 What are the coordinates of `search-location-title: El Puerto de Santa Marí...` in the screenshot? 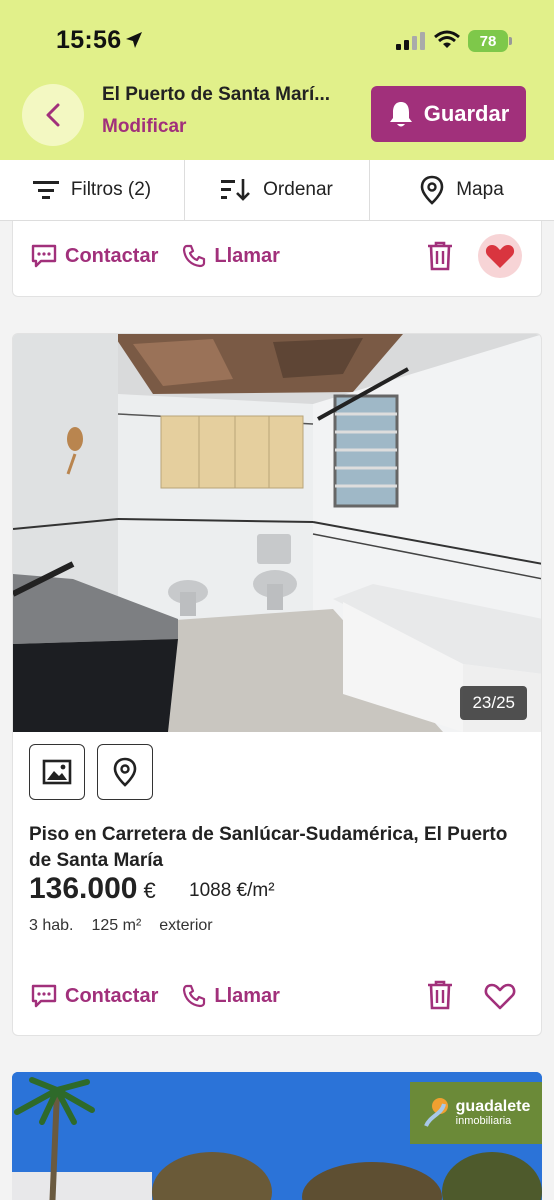 It's located at (216, 94).